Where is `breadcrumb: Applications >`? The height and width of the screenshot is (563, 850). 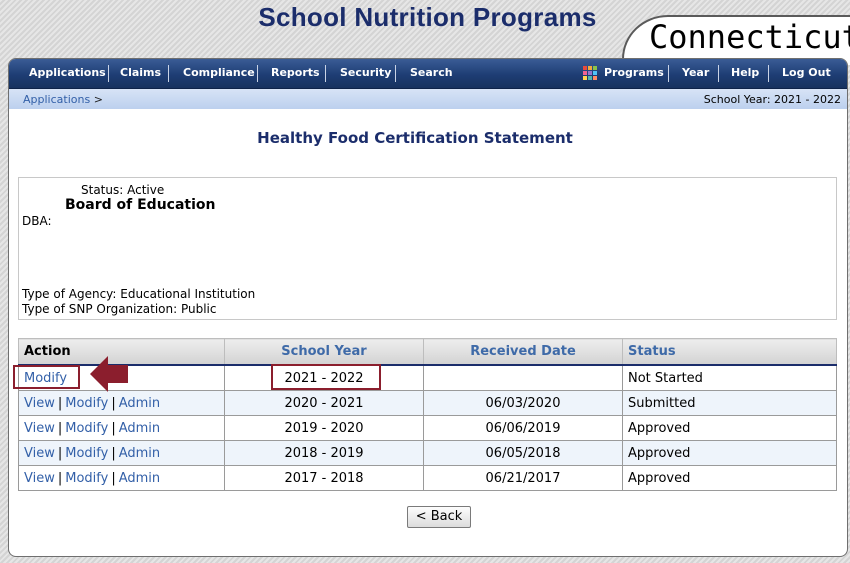 breadcrumb: Applications > is located at coordinates (63, 99).